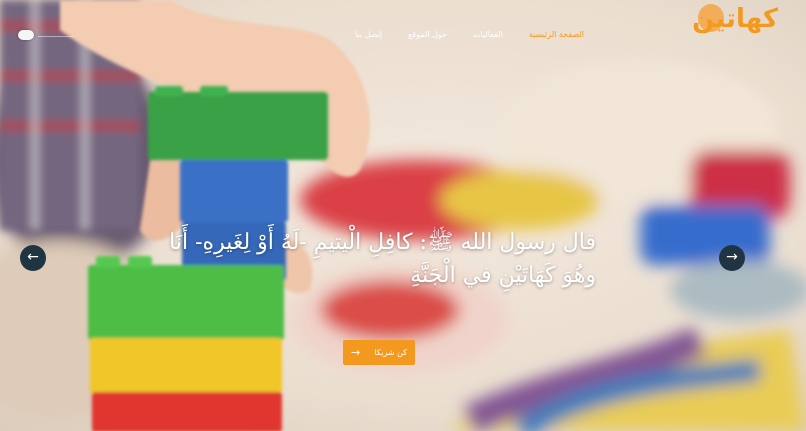 Image resolution: width=806 pixels, height=431 pixels. I want to click on nav-item-about: حول الموقع, so click(427, 34).